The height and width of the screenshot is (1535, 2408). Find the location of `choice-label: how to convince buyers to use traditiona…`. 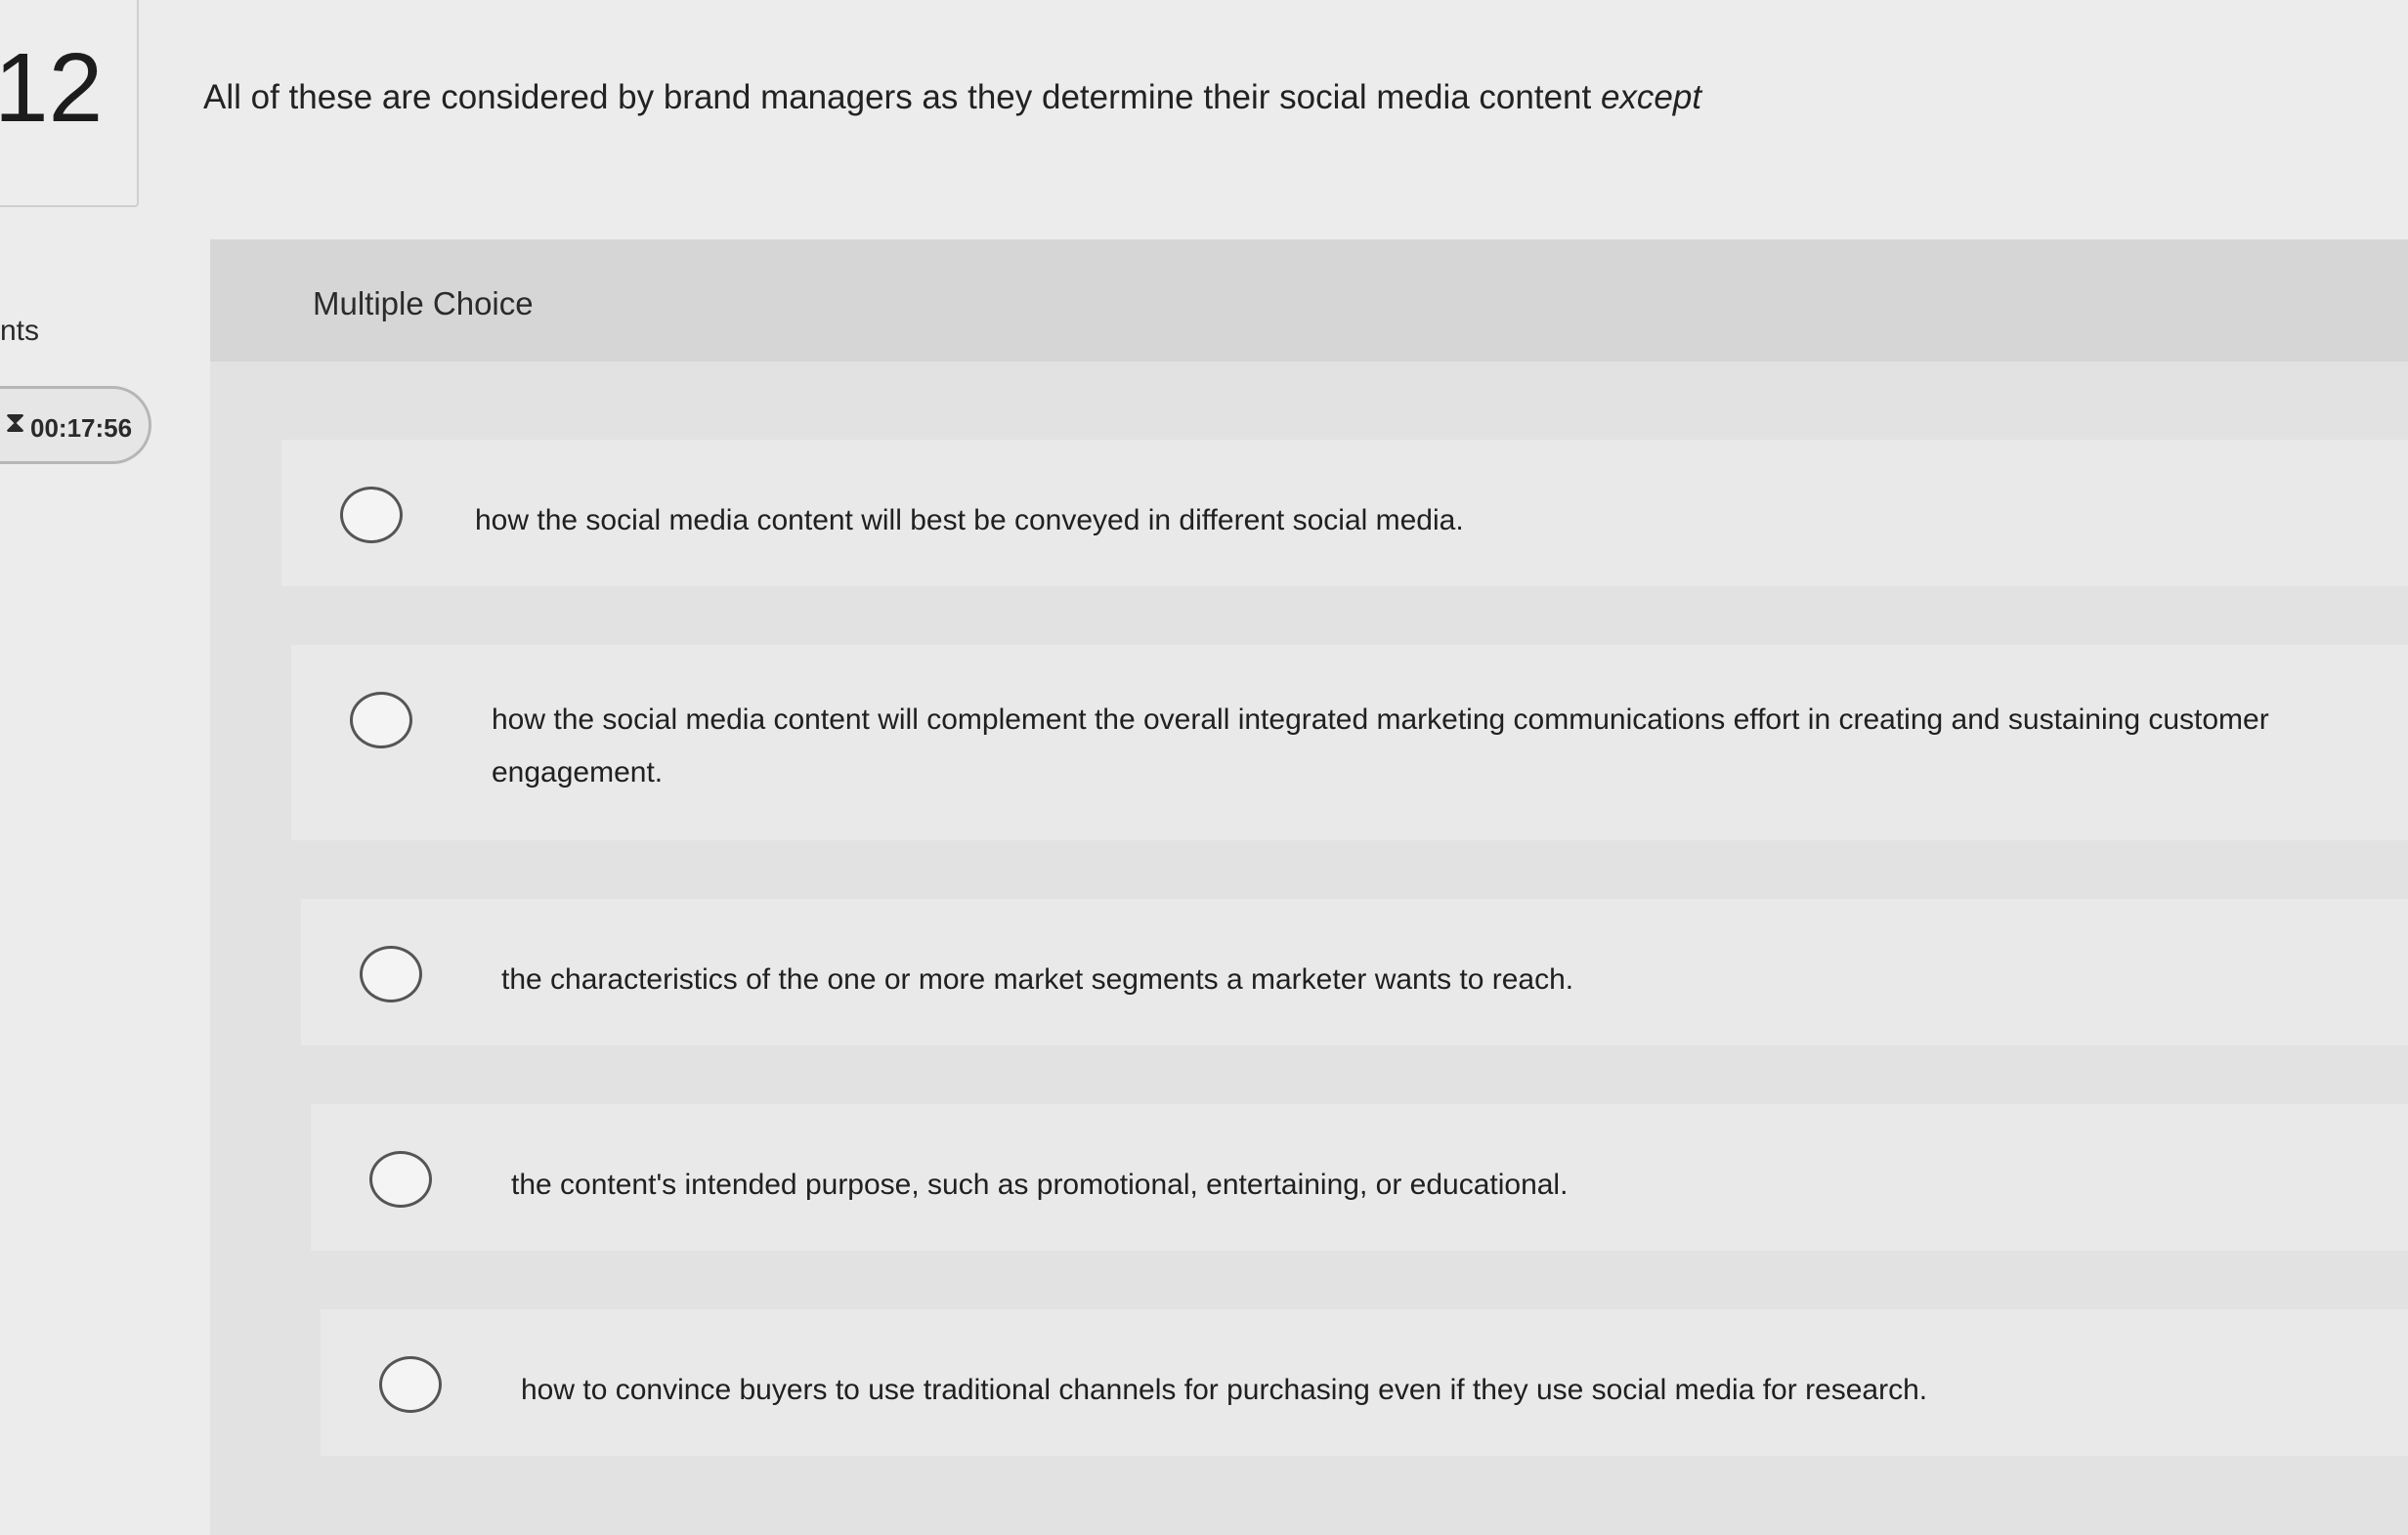

choice-label: how to convince buyers to use traditiona… is located at coordinates (1224, 1390).